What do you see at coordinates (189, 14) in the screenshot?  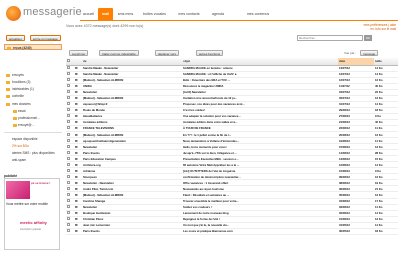 I see `tab-mes-contacts: mes contacts` at bounding box center [189, 14].